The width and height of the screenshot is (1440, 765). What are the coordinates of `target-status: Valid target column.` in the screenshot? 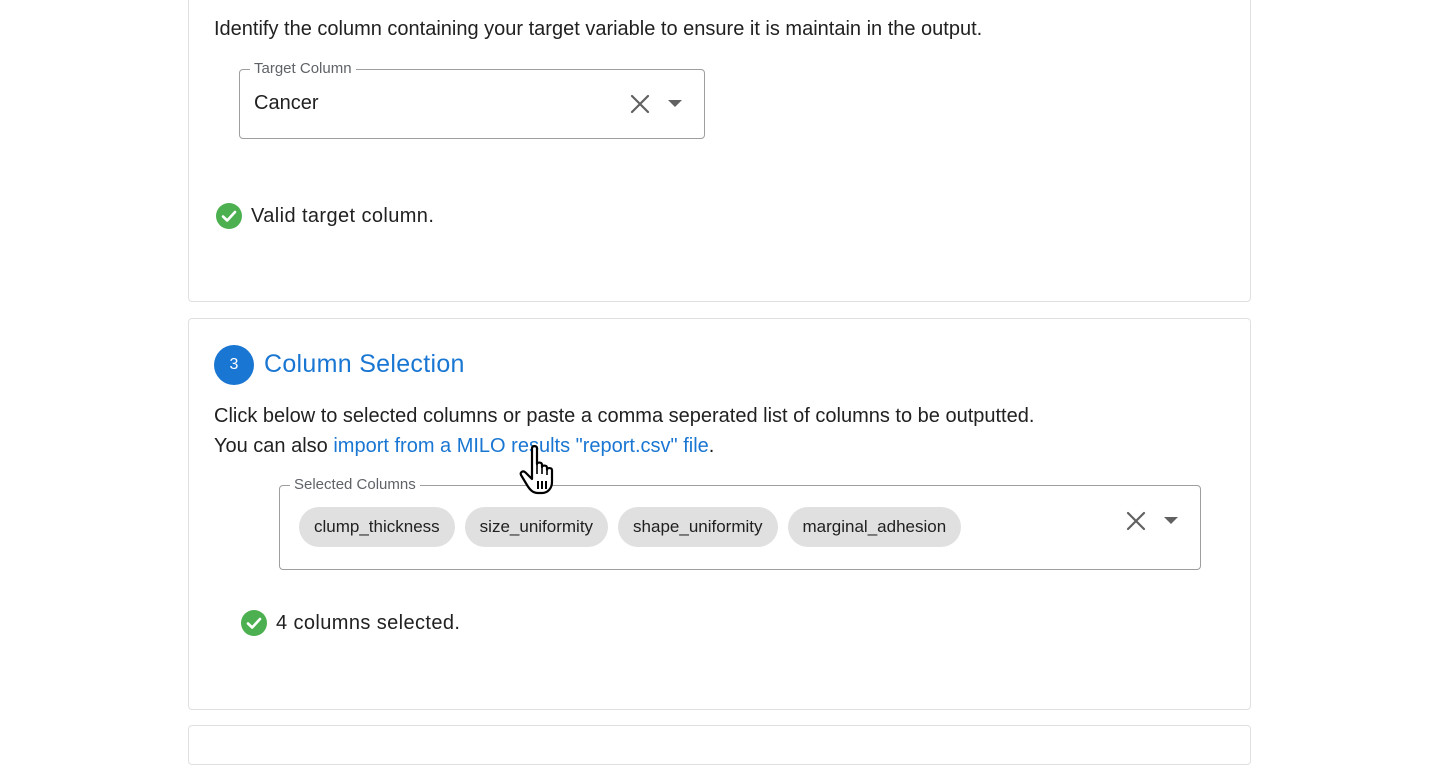 It's located at (325, 216).